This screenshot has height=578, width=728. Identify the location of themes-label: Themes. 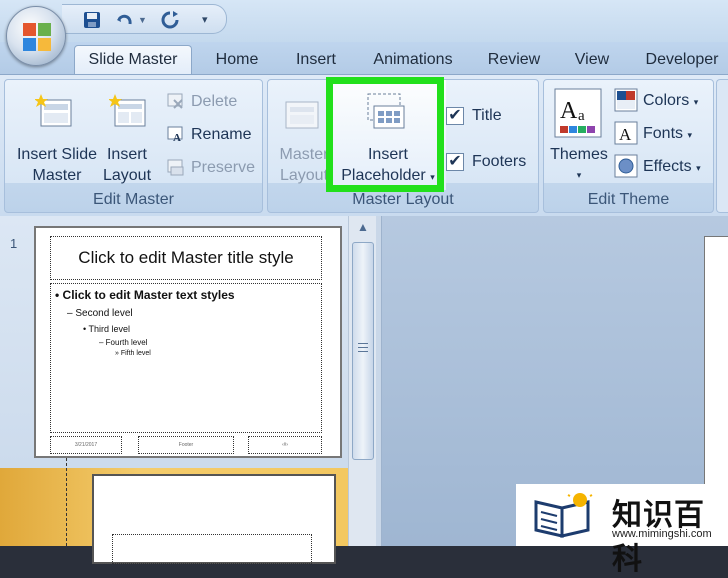
(579, 154).